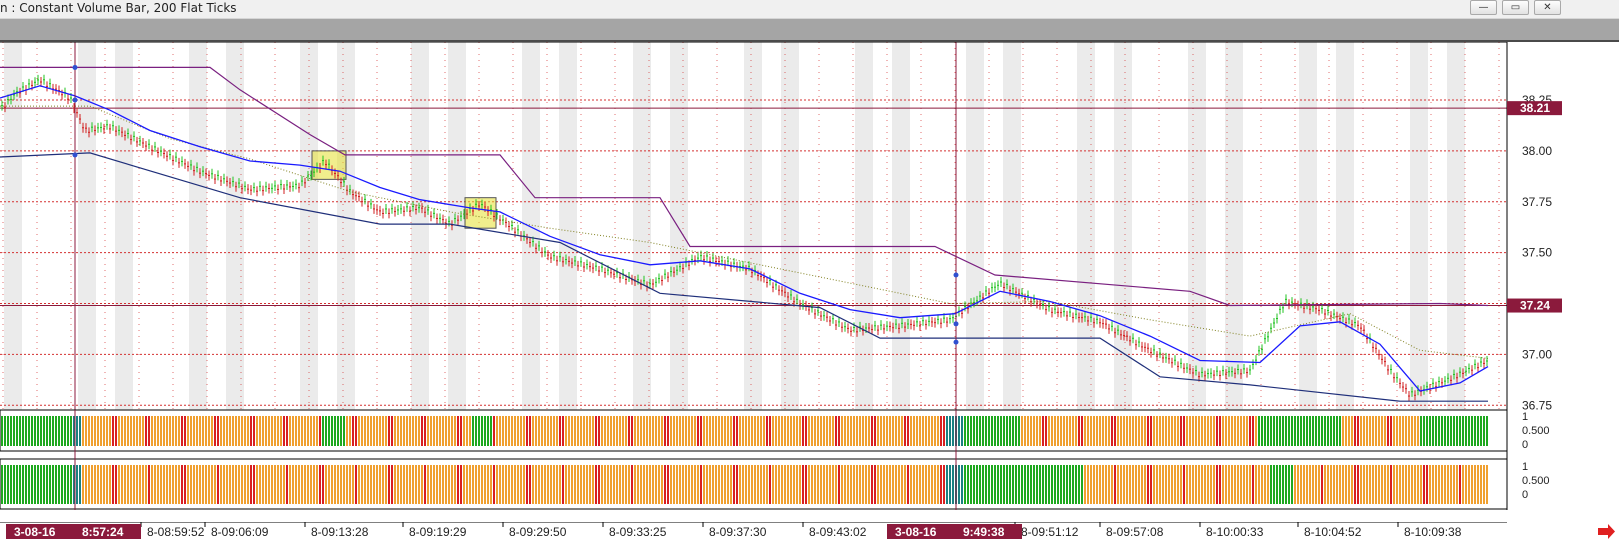 The image size is (1619, 541). I want to click on close-button: ✕, so click(1547, 7).